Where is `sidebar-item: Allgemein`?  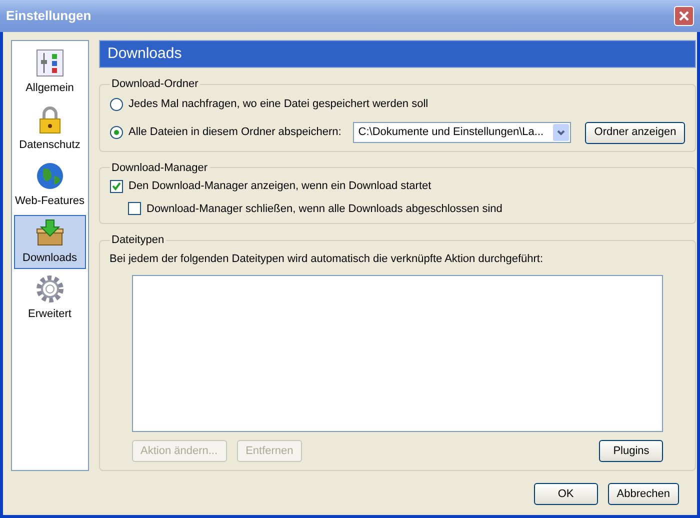
sidebar-item: Allgemein is located at coordinates (50, 72).